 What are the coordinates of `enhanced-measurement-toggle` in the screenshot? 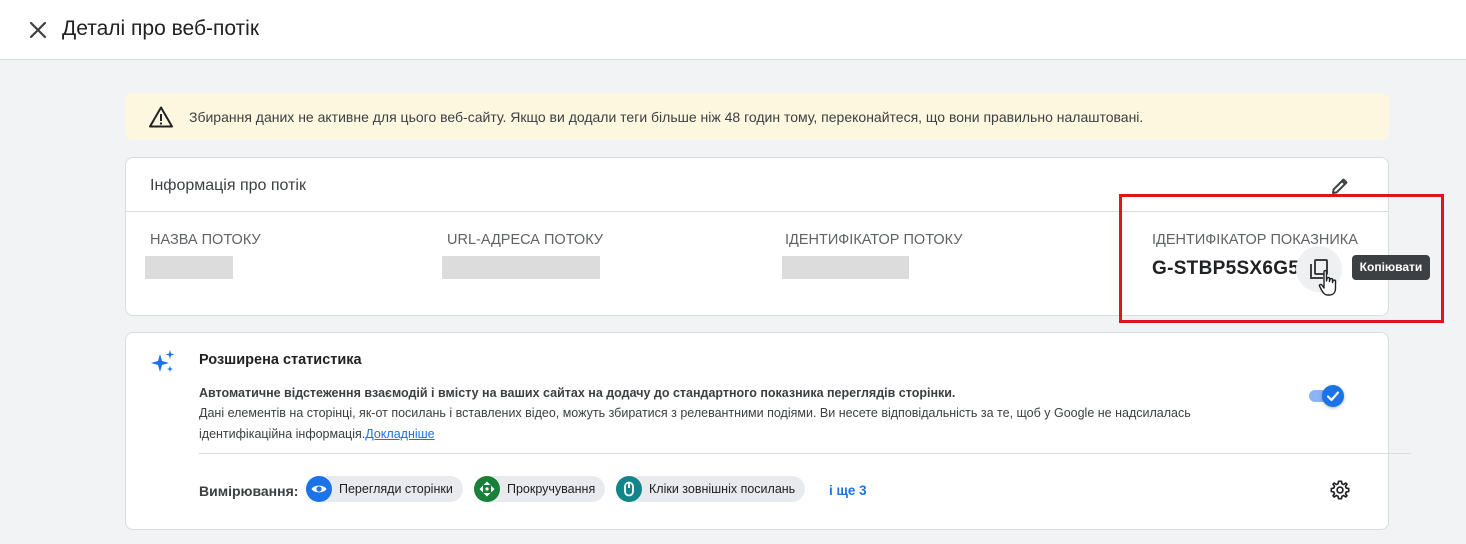 It's located at (1326, 396).